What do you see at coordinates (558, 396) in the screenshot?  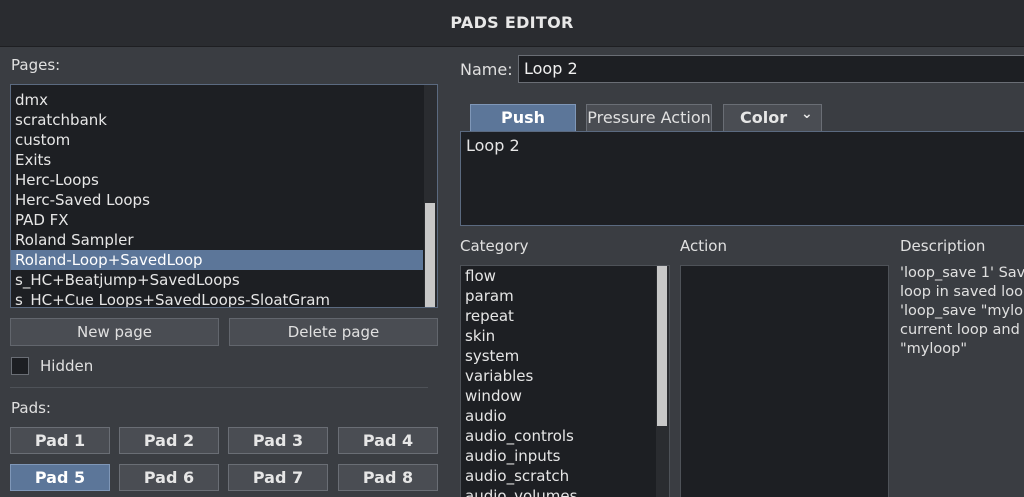 I see `category-item: window` at bounding box center [558, 396].